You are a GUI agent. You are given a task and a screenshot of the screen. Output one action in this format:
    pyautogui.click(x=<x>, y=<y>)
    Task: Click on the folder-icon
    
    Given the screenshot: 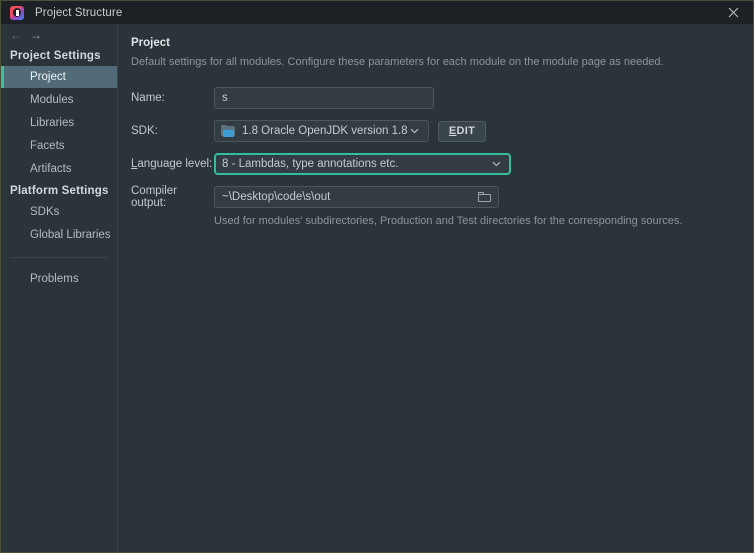 What is the action you would take?
    pyautogui.click(x=484, y=197)
    